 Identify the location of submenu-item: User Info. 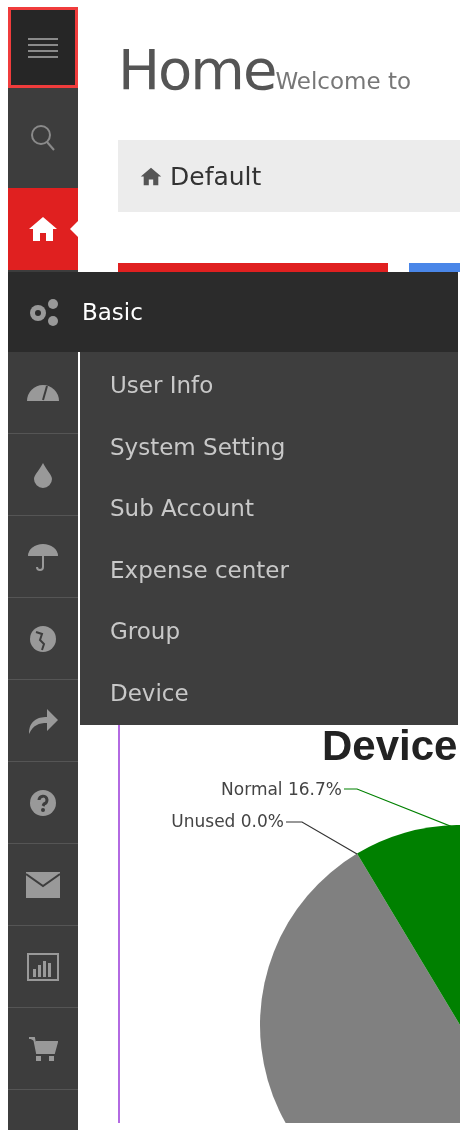
(162, 387).